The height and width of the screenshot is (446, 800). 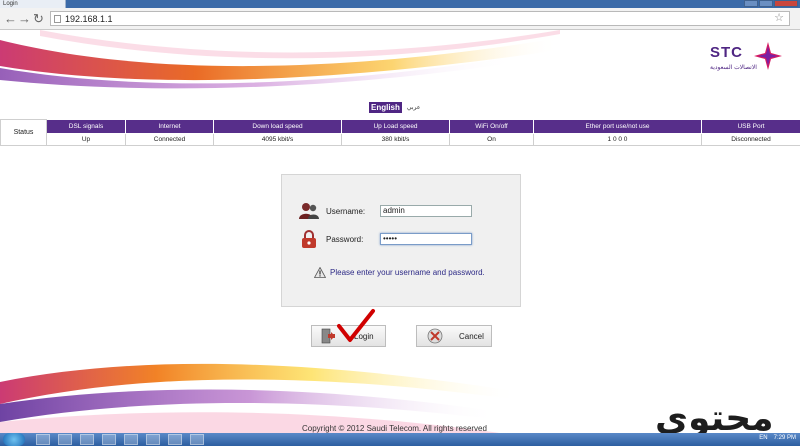 What do you see at coordinates (87, 439) in the screenshot?
I see `taskbar-media-icon` at bounding box center [87, 439].